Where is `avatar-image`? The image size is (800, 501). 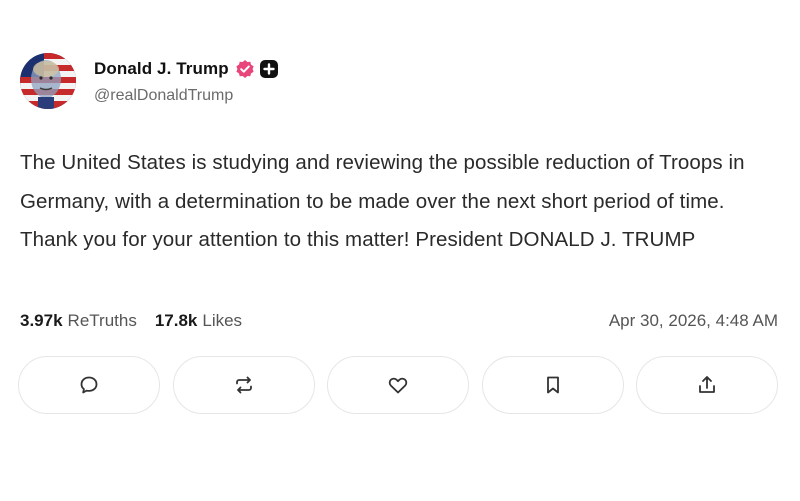
avatar-image is located at coordinates (48, 81).